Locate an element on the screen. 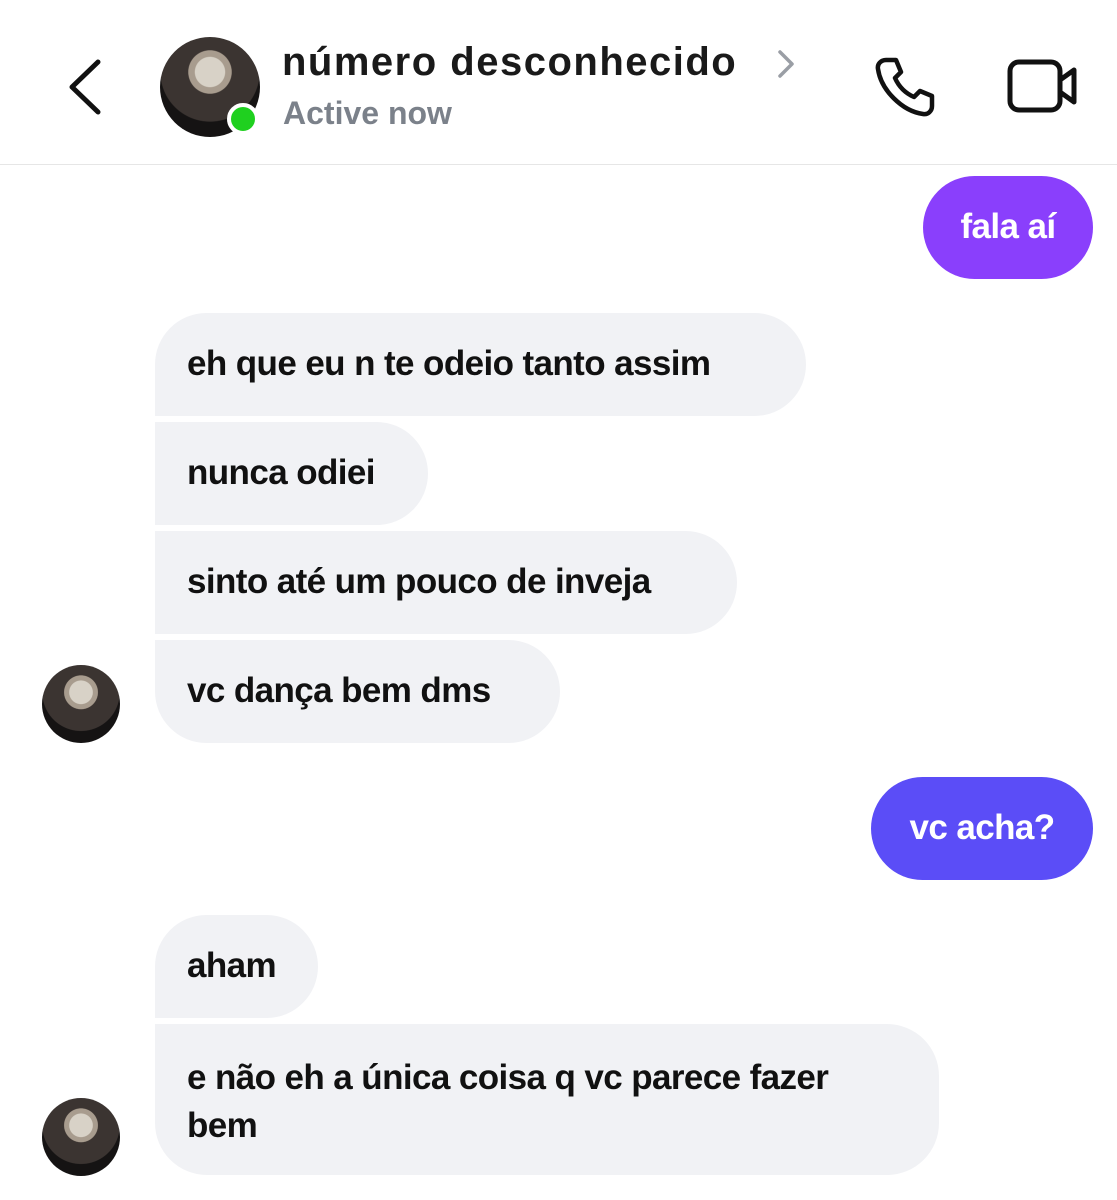  video-camera-icon is located at coordinates (1042, 86).